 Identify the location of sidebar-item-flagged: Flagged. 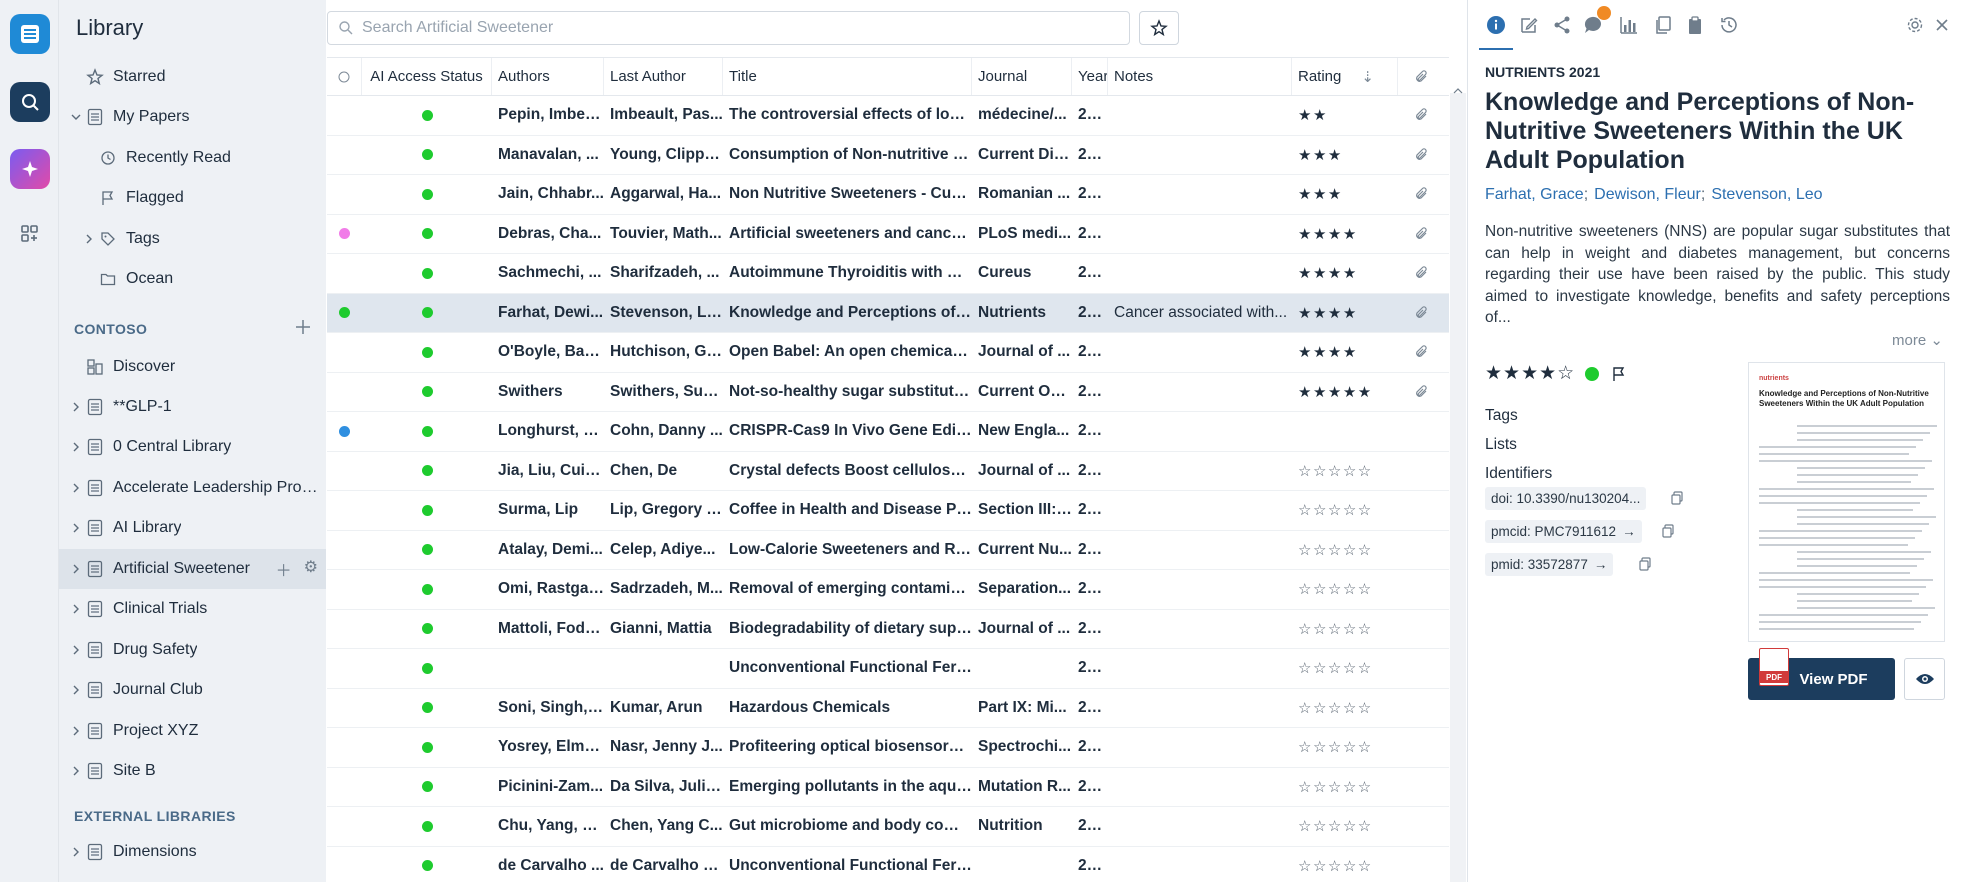
(192, 198).